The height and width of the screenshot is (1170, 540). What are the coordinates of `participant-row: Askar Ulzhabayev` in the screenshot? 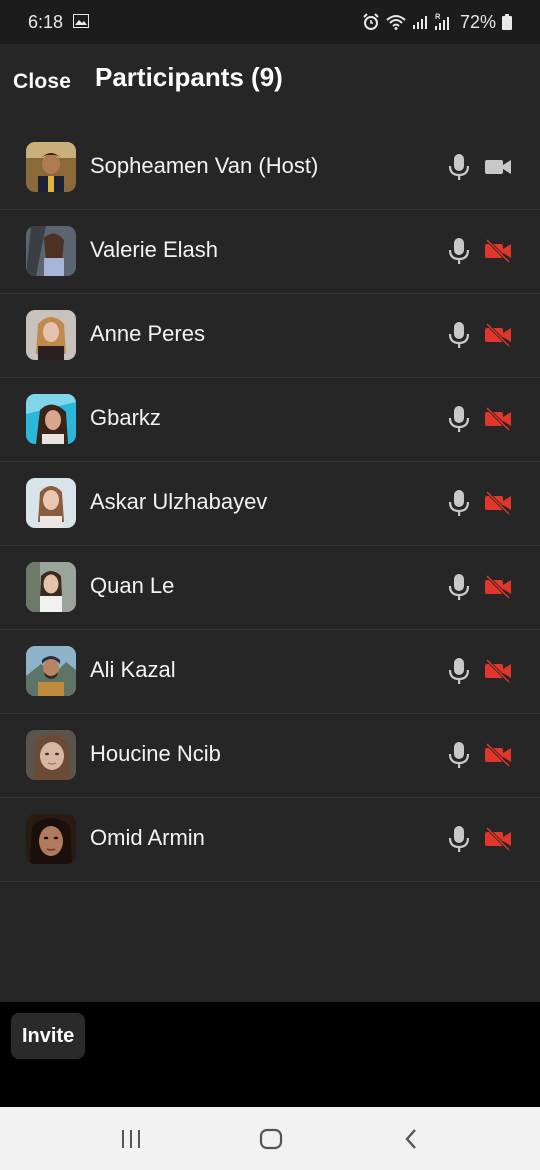 It's located at (270, 504).